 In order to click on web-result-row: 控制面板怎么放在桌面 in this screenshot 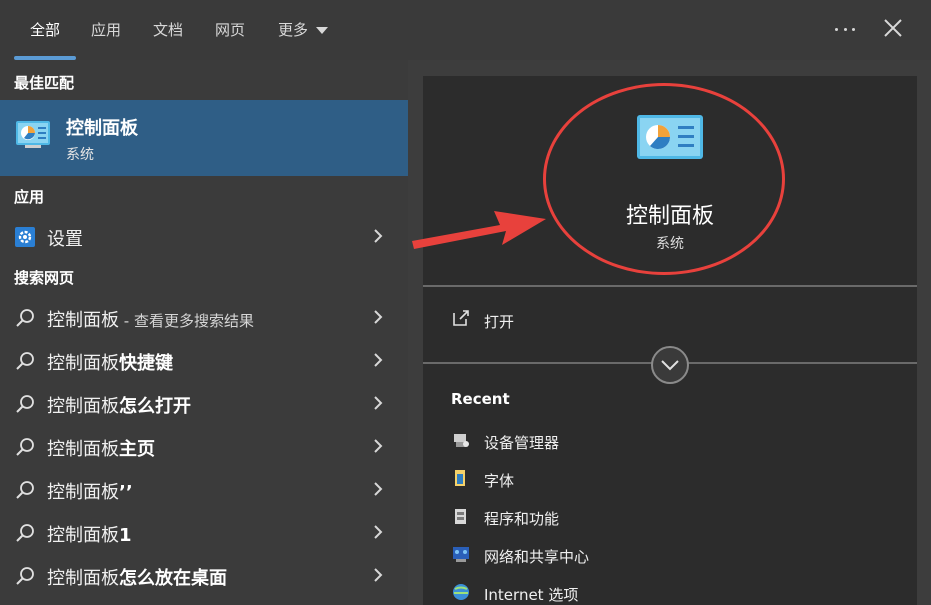, I will do `click(204, 575)`.